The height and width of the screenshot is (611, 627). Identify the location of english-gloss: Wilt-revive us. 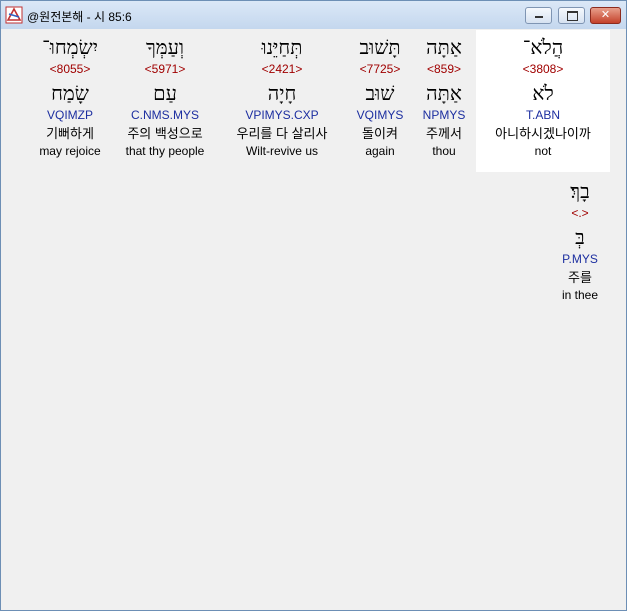
(281, 151).